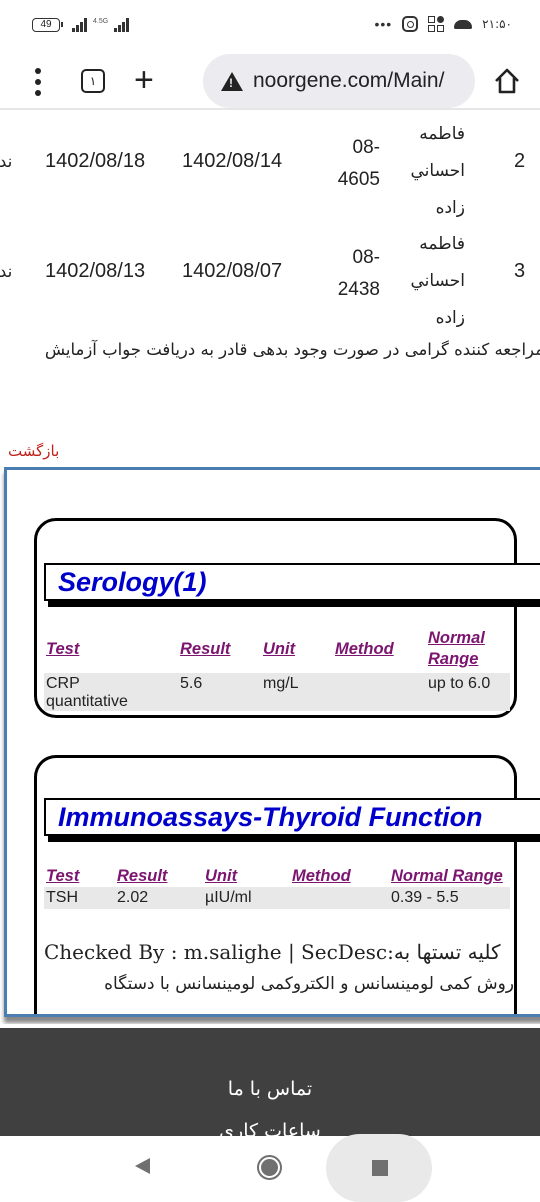 The image size is (540, 1202). I want to click on status-bar: 49 4.5G ••• ۲۱:۵۰, so click(270, 26).